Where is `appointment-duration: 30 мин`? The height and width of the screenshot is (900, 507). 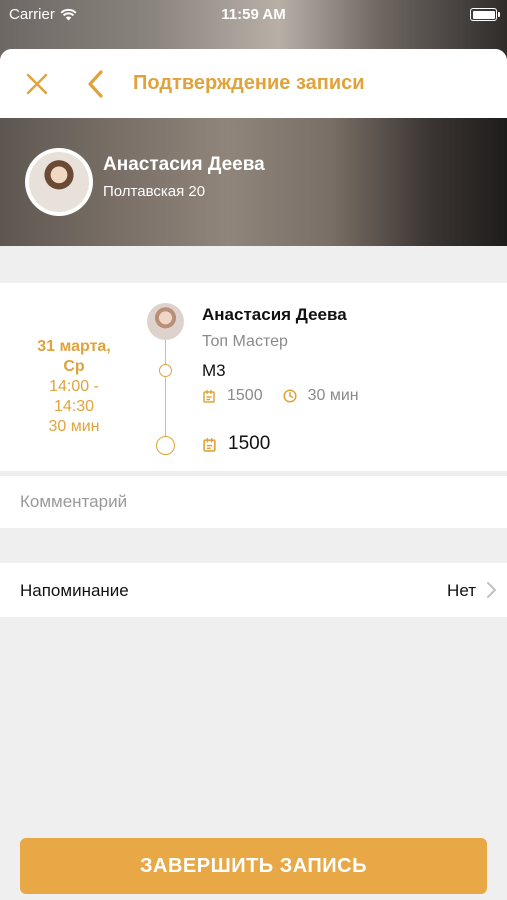 appointment-duration: 30 мин is located at coordinates (74, 426).